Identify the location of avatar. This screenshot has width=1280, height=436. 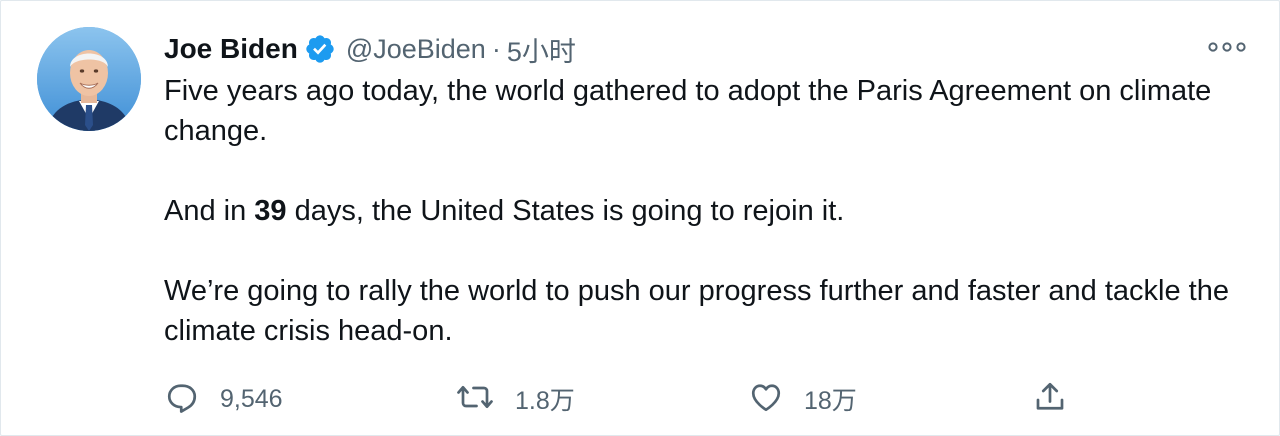
(89, 79).